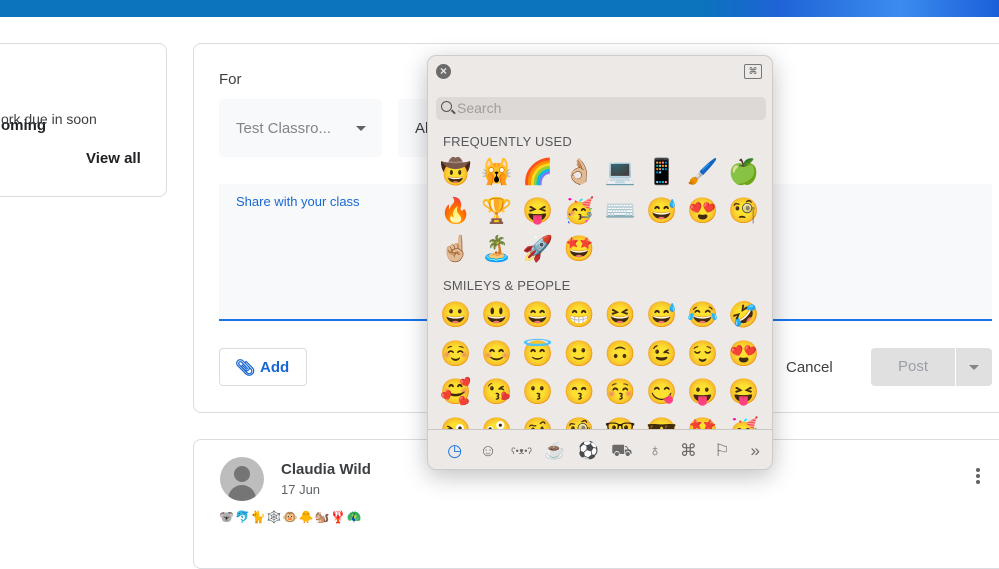 The width and height of the screenshot is (999, 569). Describe the element at coordinates (537, 354) in the screenshot. I see `emoji-item: 😇` at that location.